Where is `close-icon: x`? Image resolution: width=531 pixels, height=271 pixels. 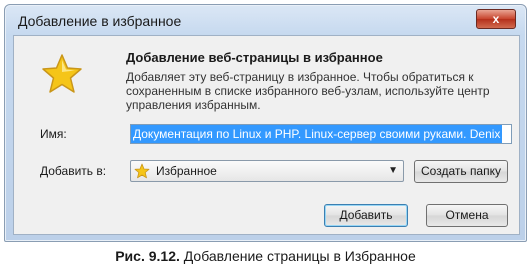 close-icon: x is located at coordinates (496, 19).